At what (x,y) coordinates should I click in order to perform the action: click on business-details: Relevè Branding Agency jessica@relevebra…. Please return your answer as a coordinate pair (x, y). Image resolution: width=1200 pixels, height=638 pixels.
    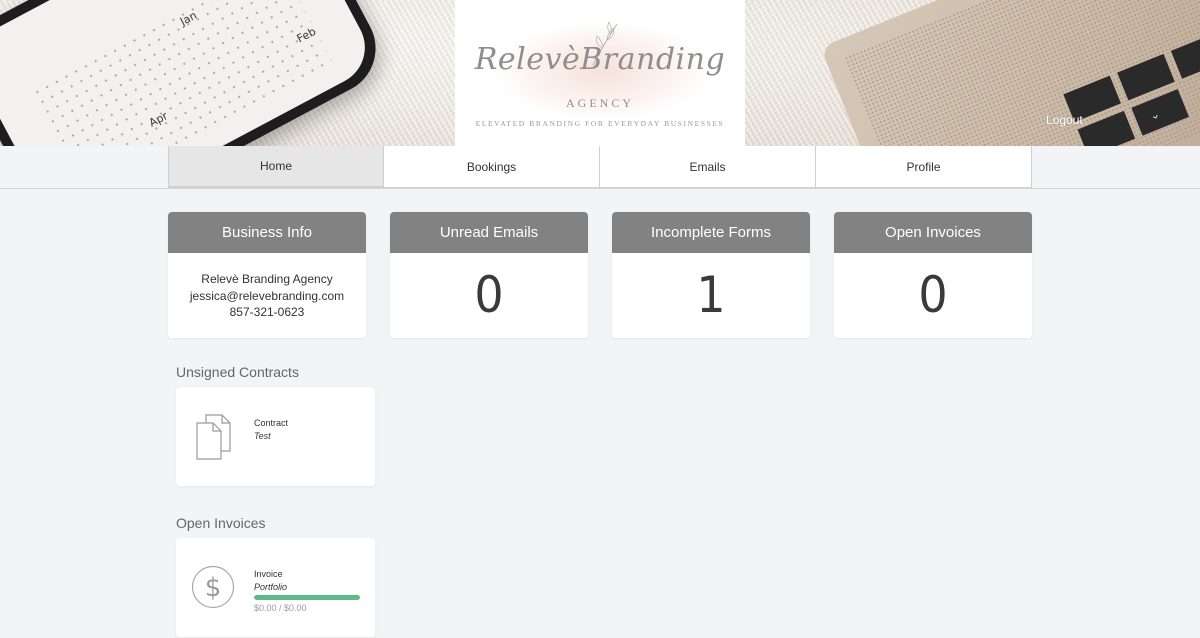
    Looking at the image, I should click on (267, 287).